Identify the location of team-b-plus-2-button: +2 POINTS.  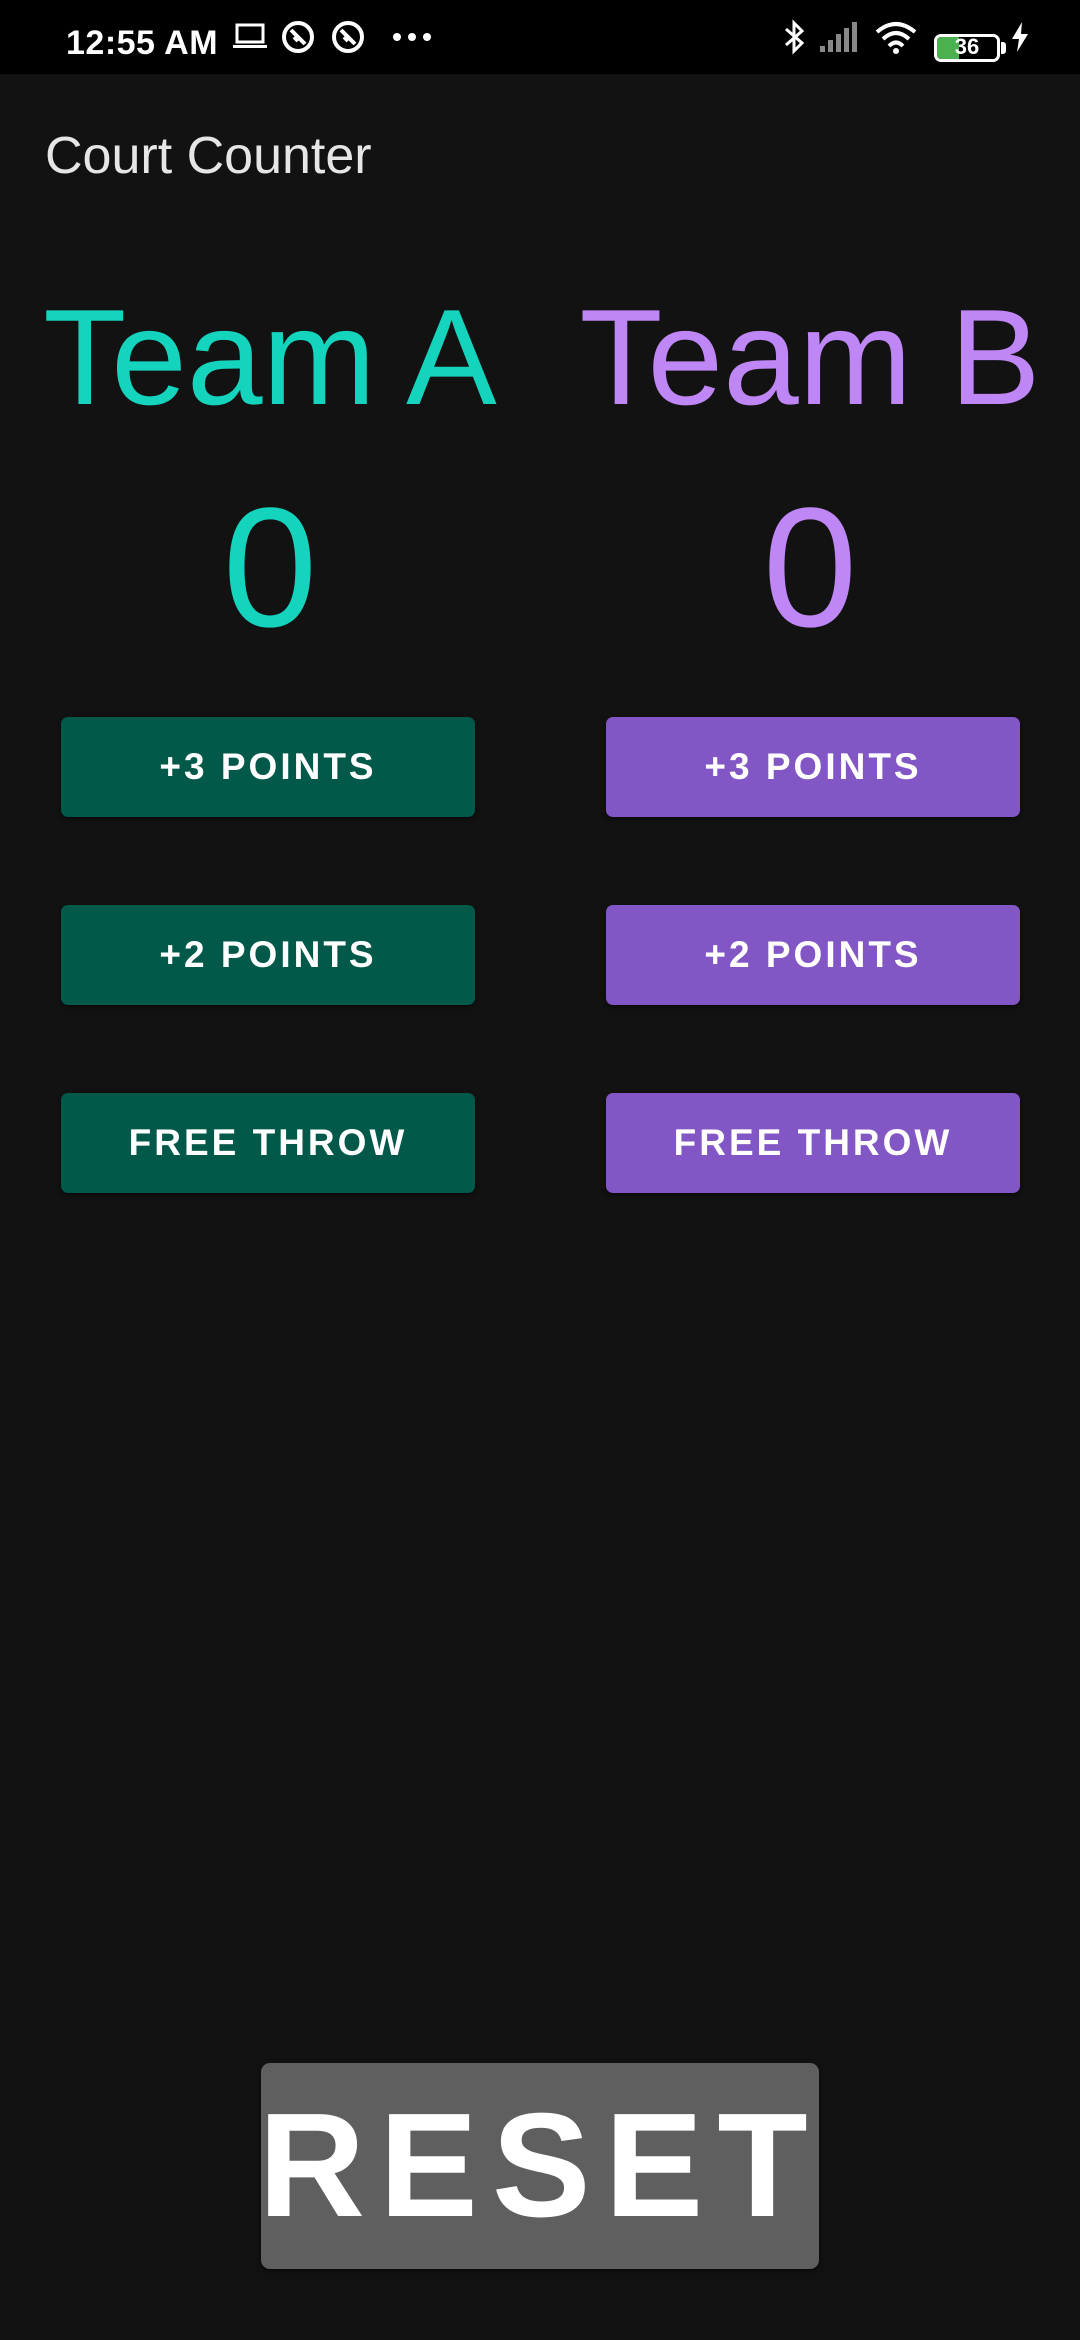
(813, 955).